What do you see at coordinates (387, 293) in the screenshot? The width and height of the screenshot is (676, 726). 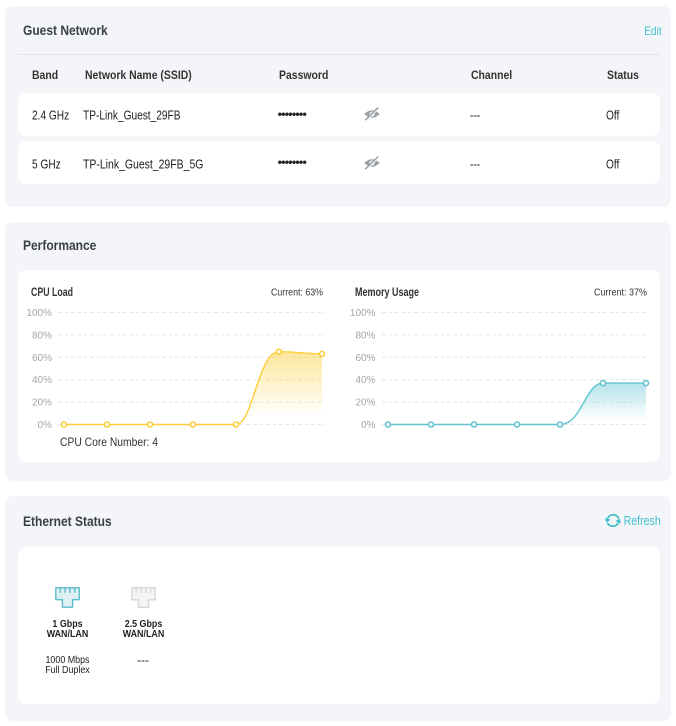 I see `svg-text: Memory Usage` at bounding box center [387, 293].